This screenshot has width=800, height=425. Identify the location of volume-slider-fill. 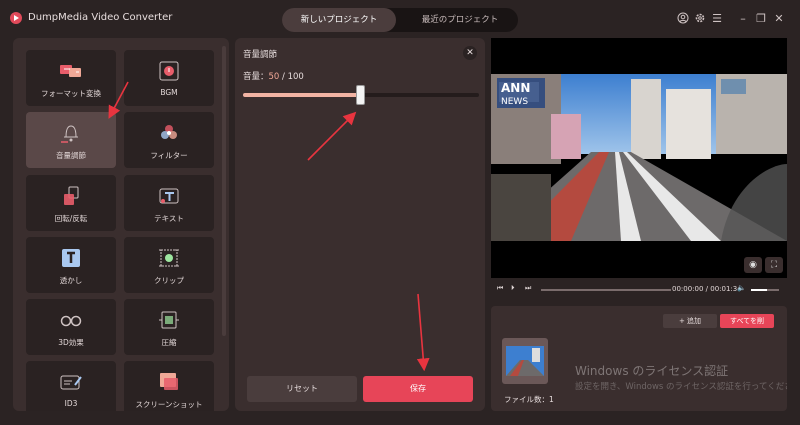
(302, 95).